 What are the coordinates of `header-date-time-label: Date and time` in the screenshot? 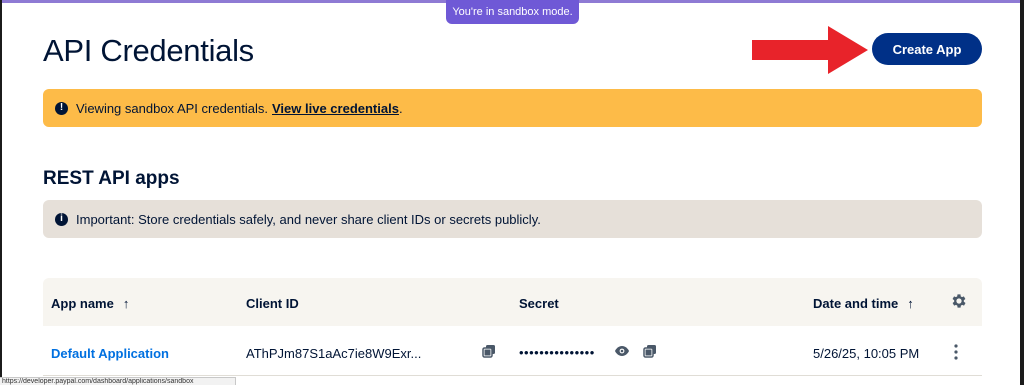 It's located at (856, 303).